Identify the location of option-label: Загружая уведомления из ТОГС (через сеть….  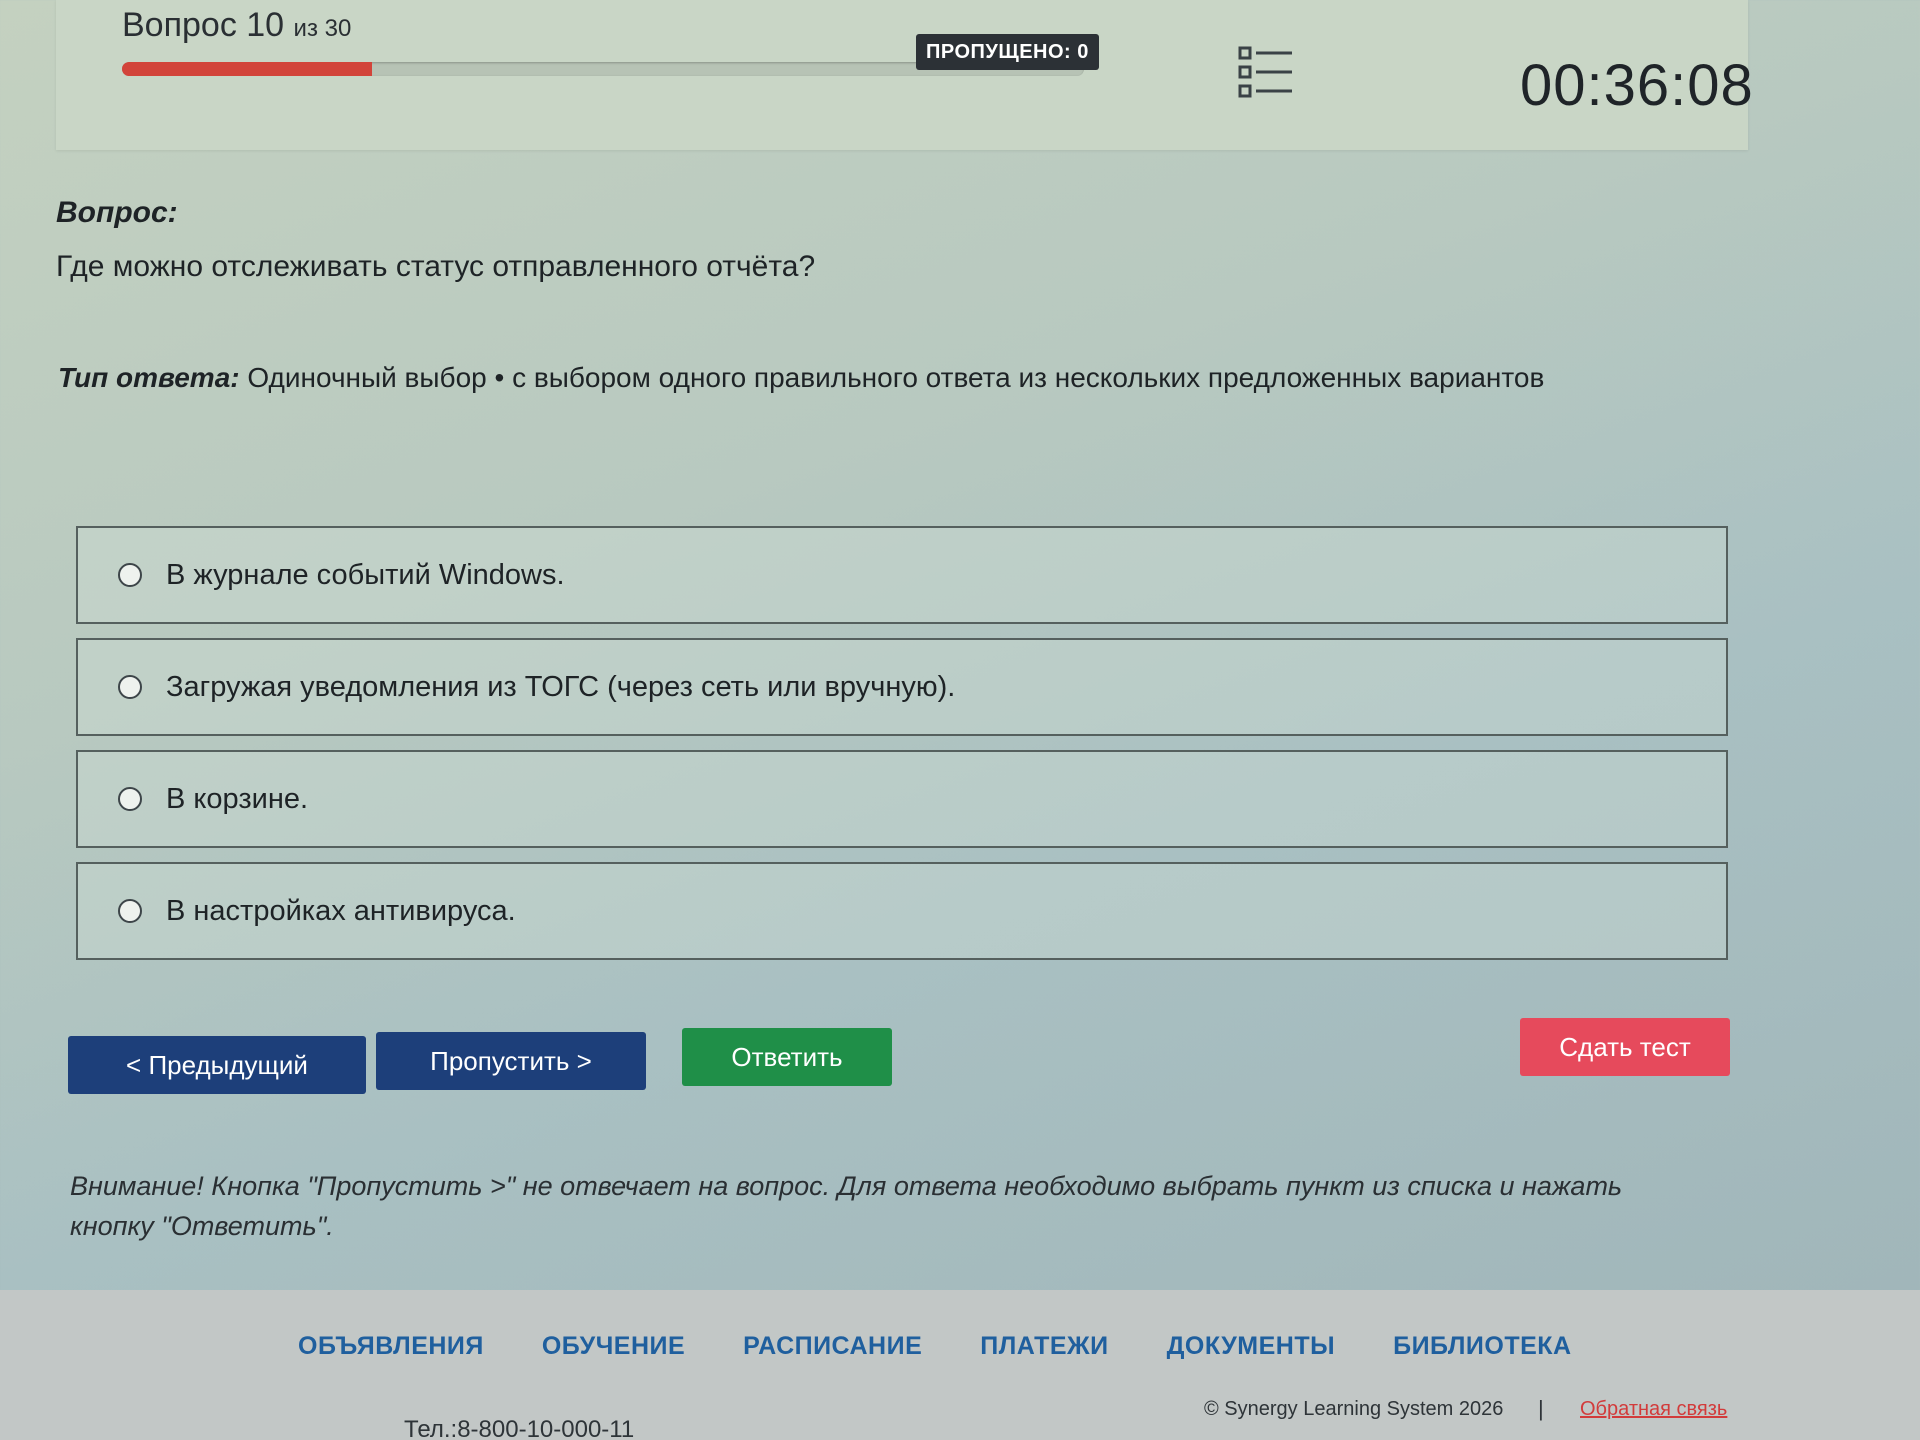
(561, 686).